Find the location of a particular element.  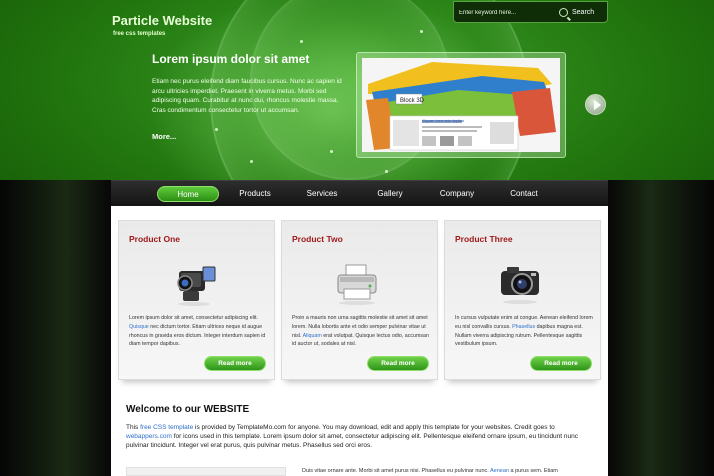

site-title: Particle Website is located at coordinates (162, 20).